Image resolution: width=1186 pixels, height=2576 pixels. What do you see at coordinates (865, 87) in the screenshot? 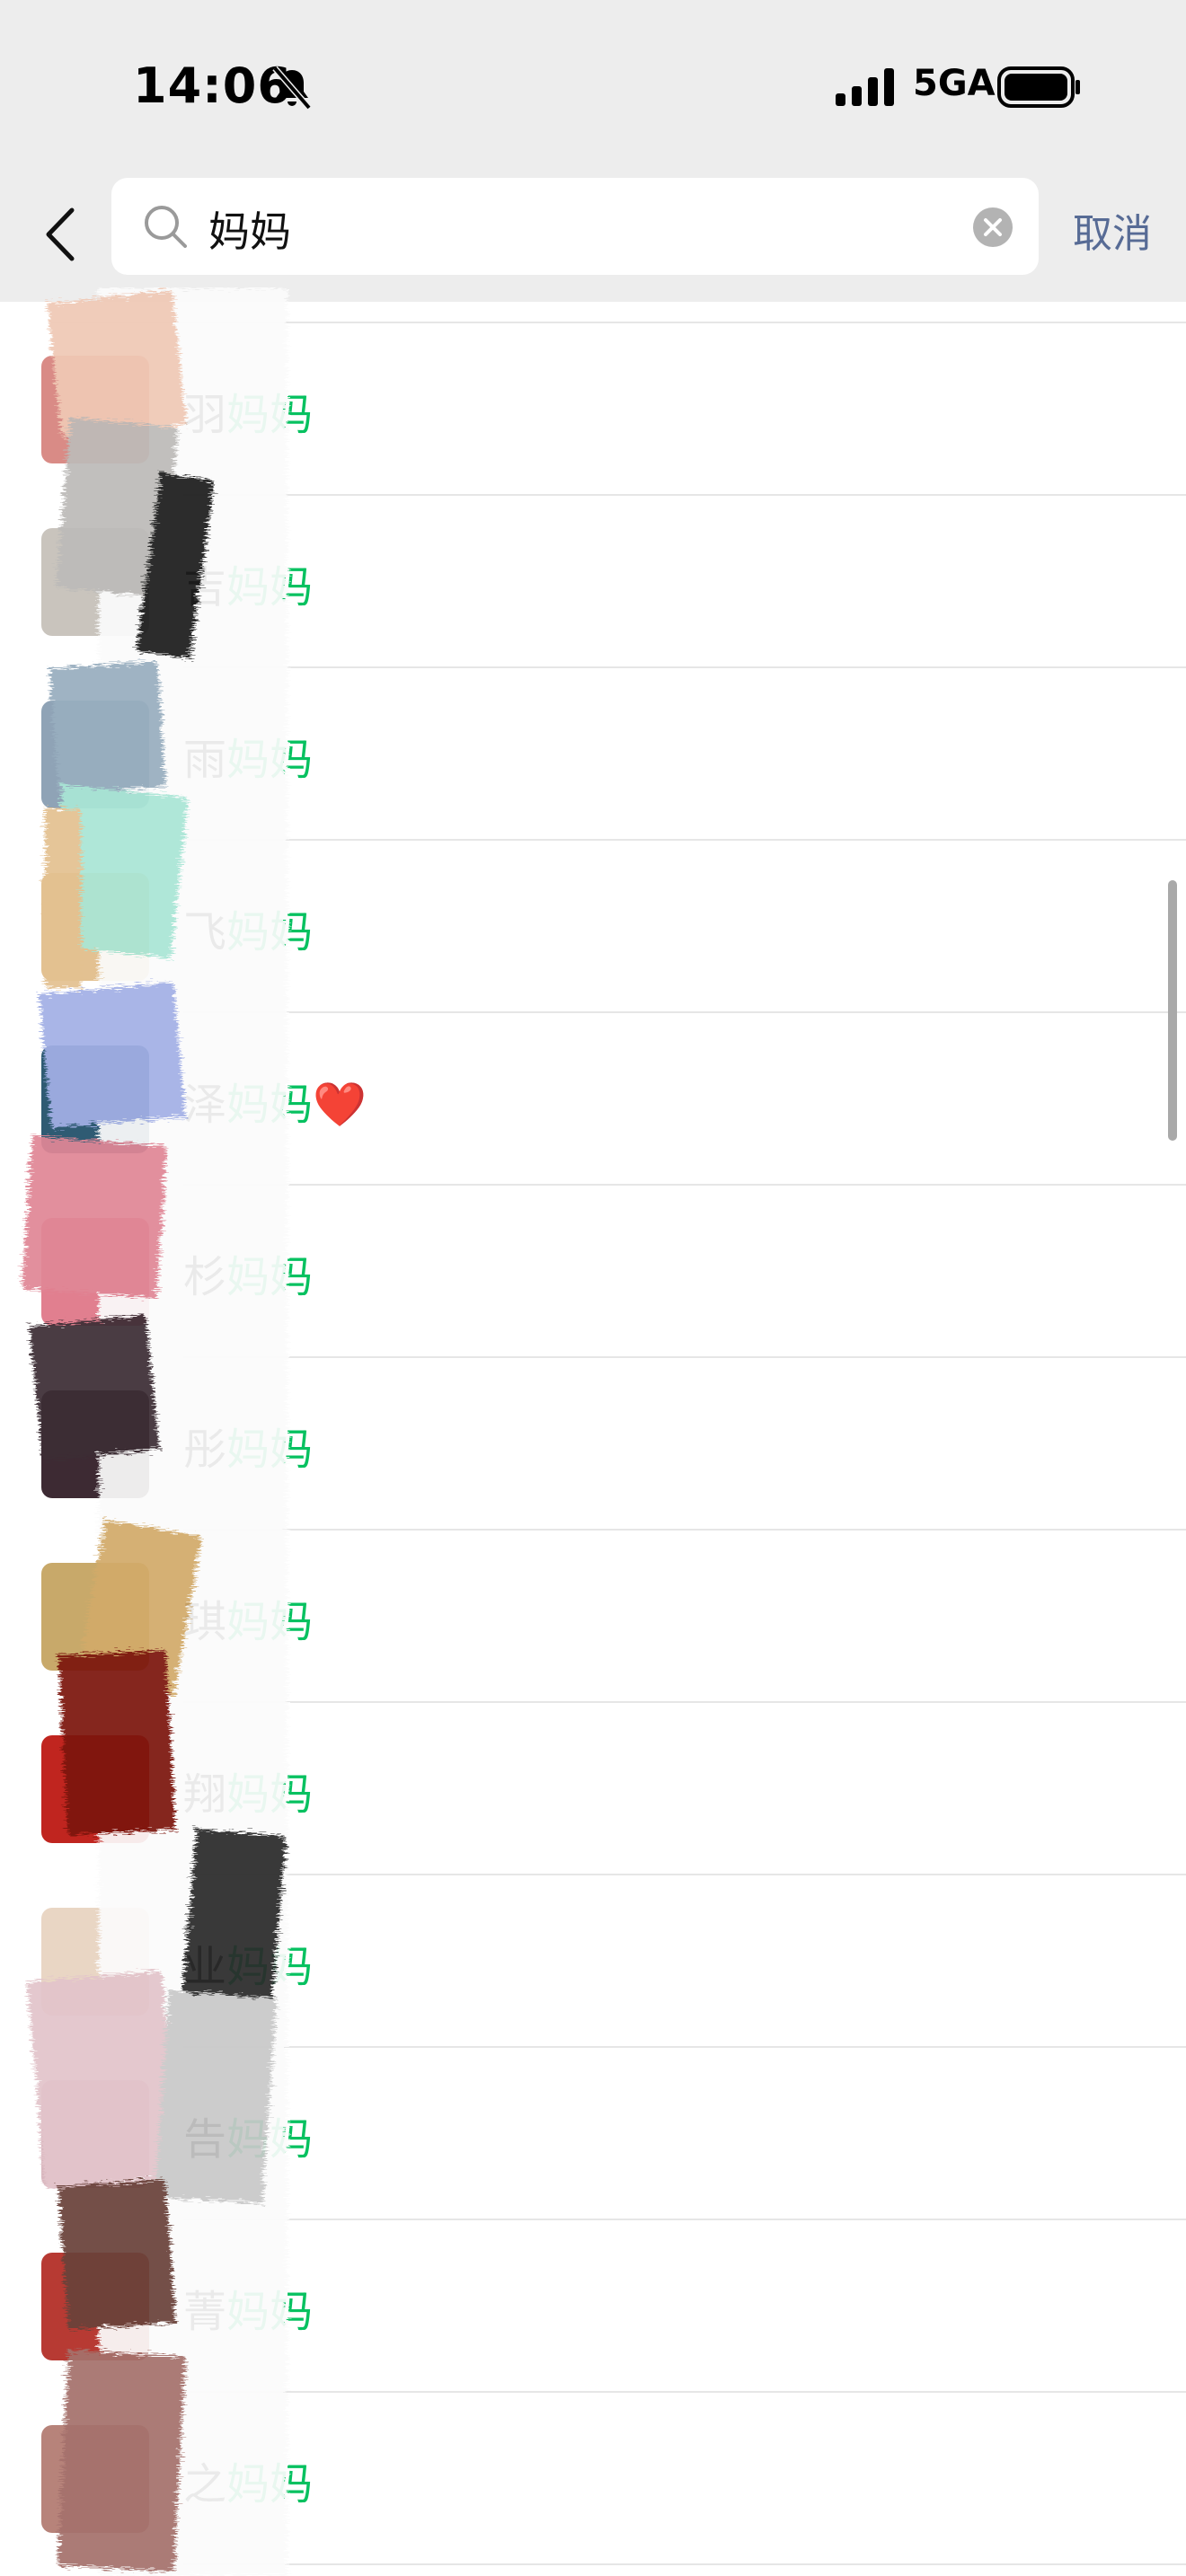
I see `signal-bars-icon` at bounding box center [865, 87].